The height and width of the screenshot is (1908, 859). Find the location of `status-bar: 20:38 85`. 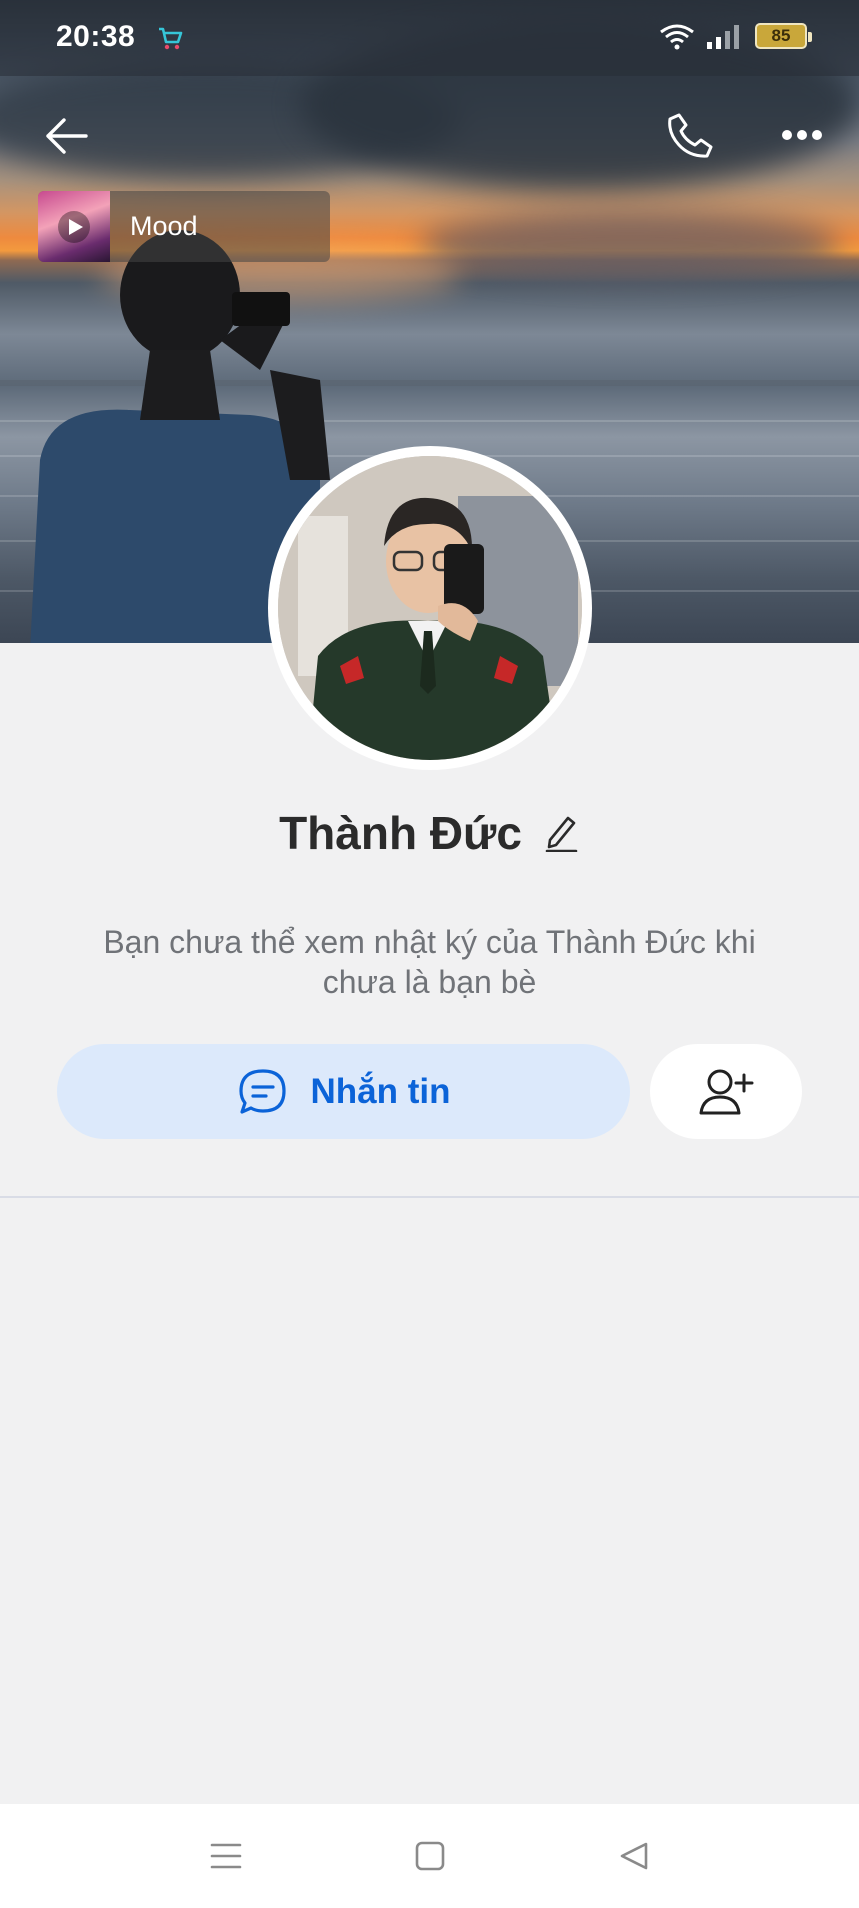

status-bar: 20:38 85 is located at coordinates (429, 38).